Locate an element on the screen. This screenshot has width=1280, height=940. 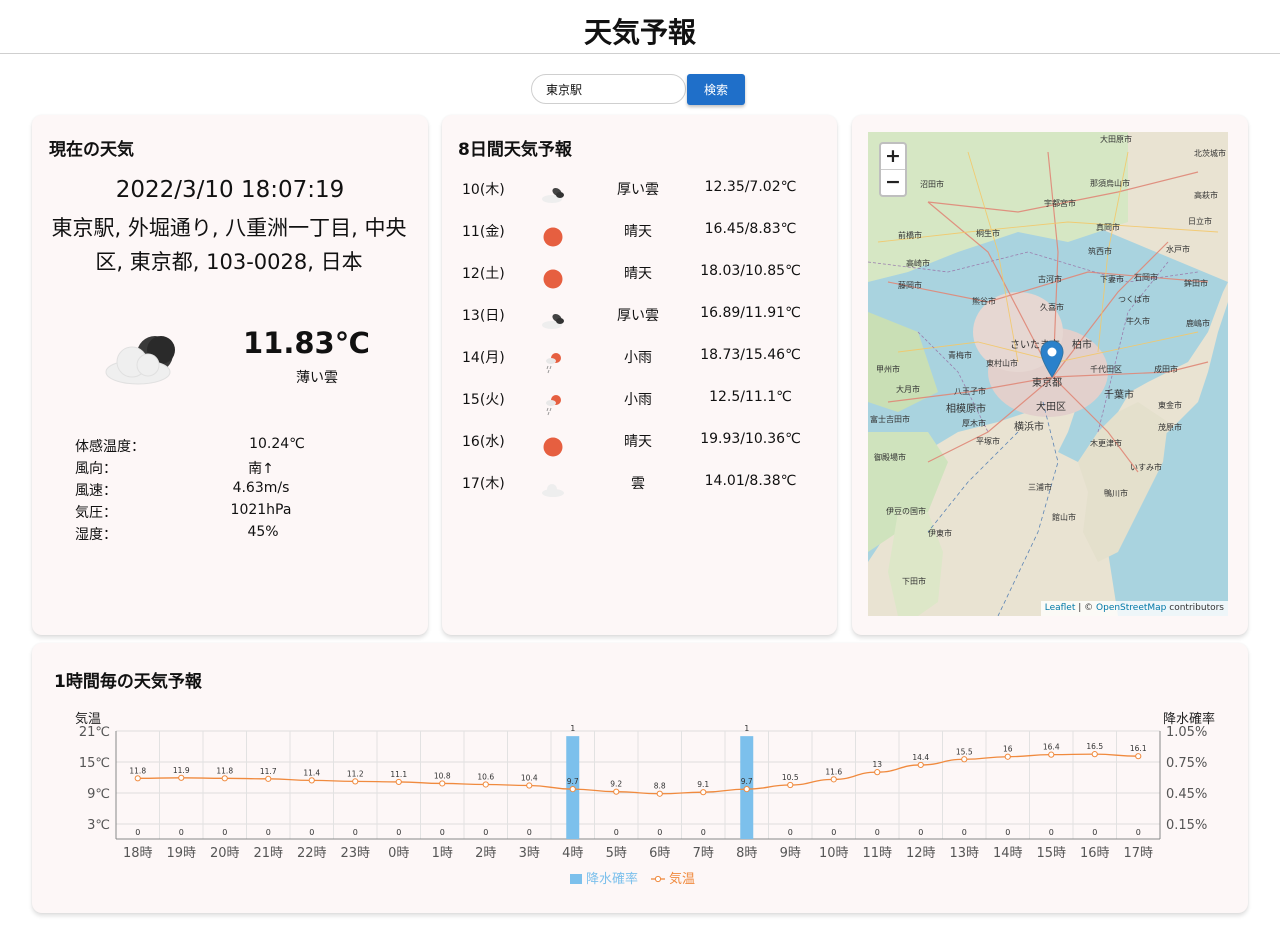
zoom-out-button: − is located at coordinates (893, 182).